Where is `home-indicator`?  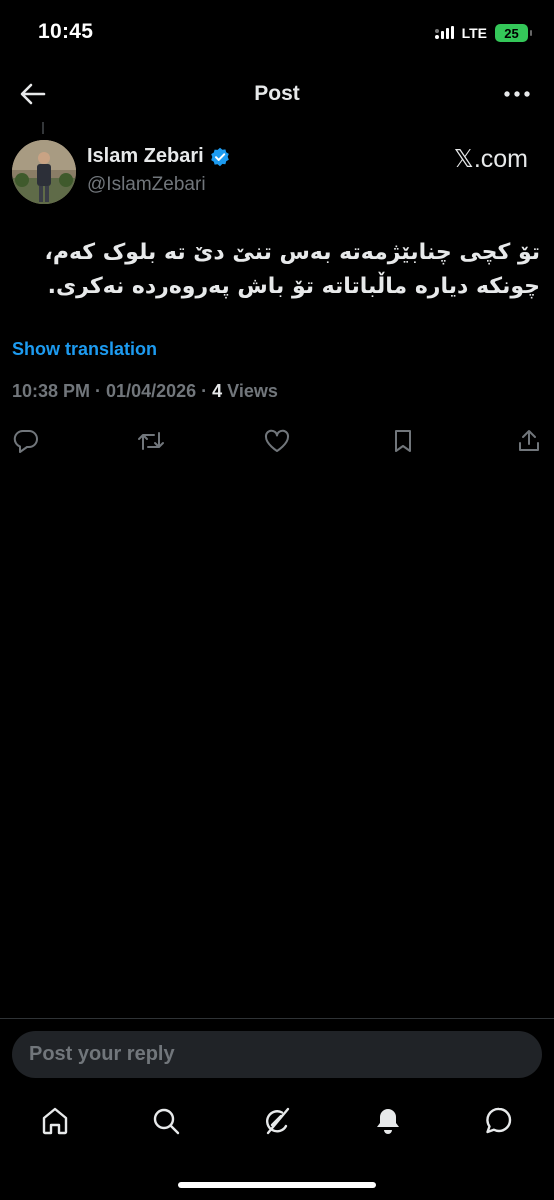
home-indicator is located at coordinates (277, 1185).